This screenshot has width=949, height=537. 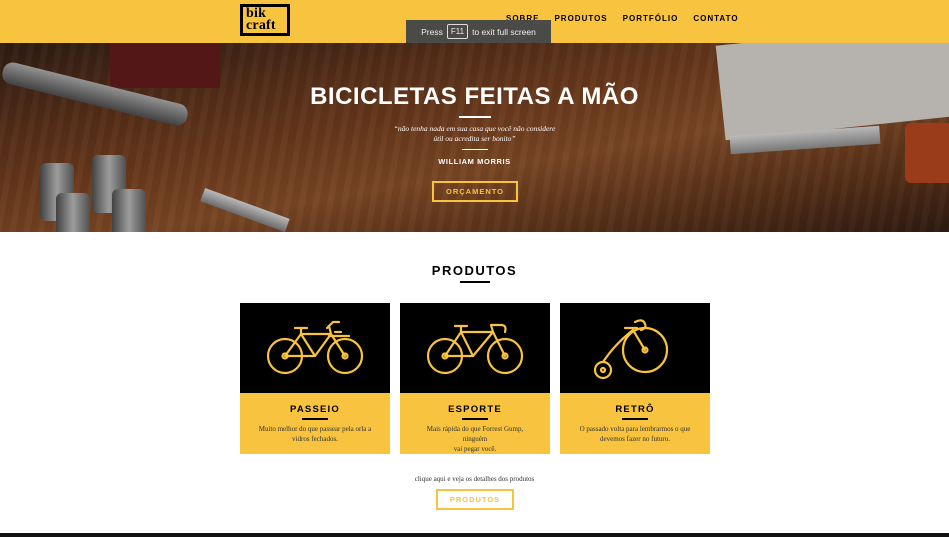 I want to click on hero-title: BICICLETAS FEITAS A MÃO, so click(x=474, y=96).